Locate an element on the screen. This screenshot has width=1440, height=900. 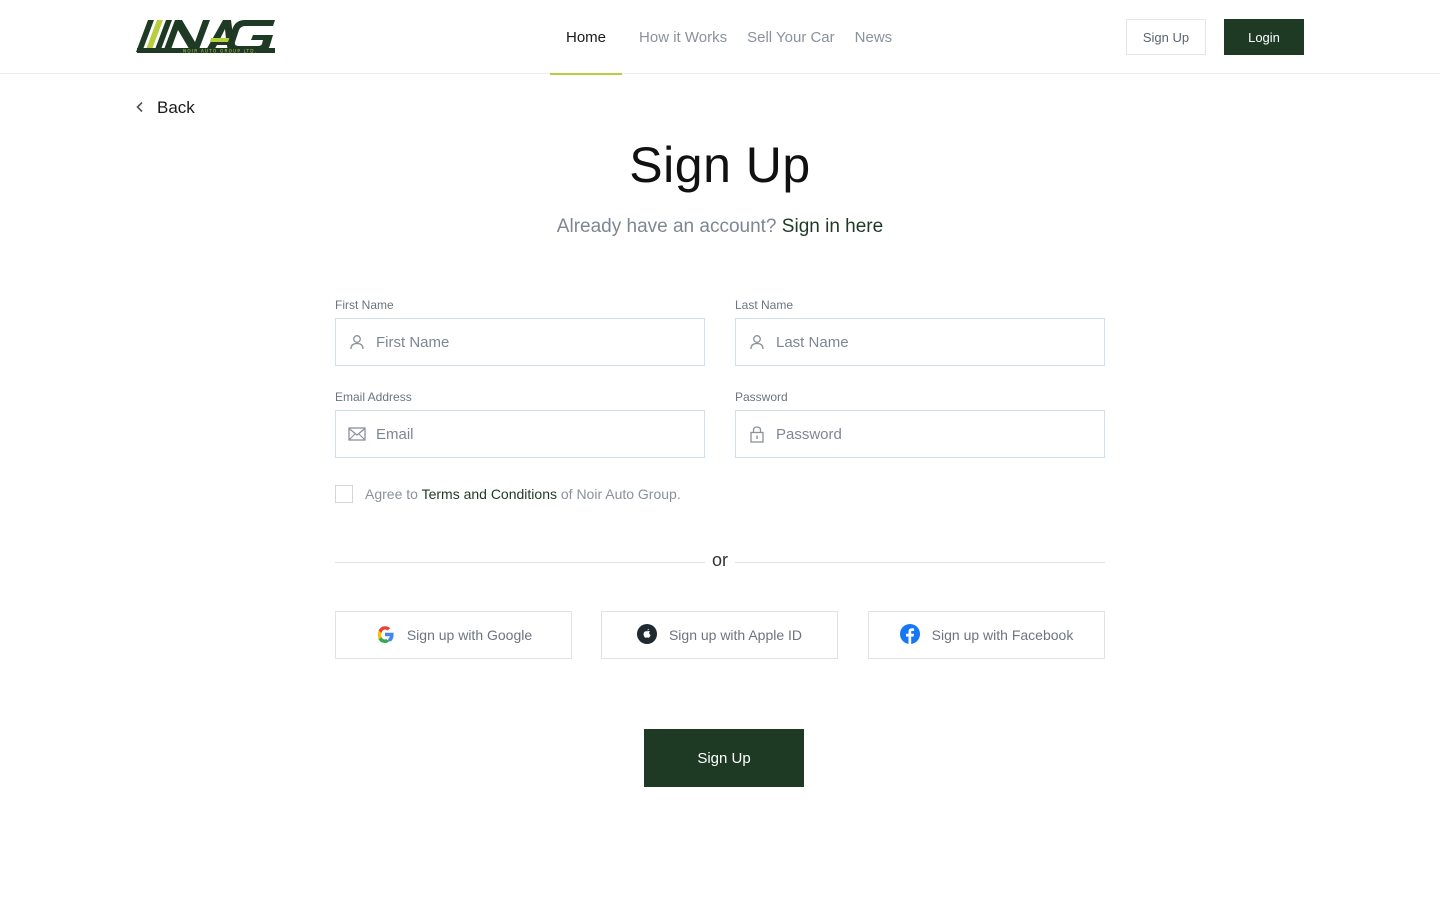
facebook-signup-button: Sign up with Facebook is located at coordinates (986, 635).